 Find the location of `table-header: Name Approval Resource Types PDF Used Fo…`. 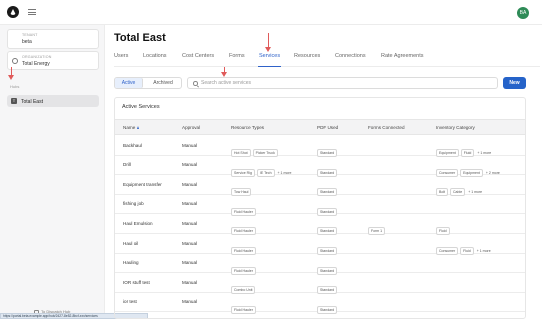

table-header: Name Approval Resource Types PDF Used Fo… is located at coordinates (320, 127).